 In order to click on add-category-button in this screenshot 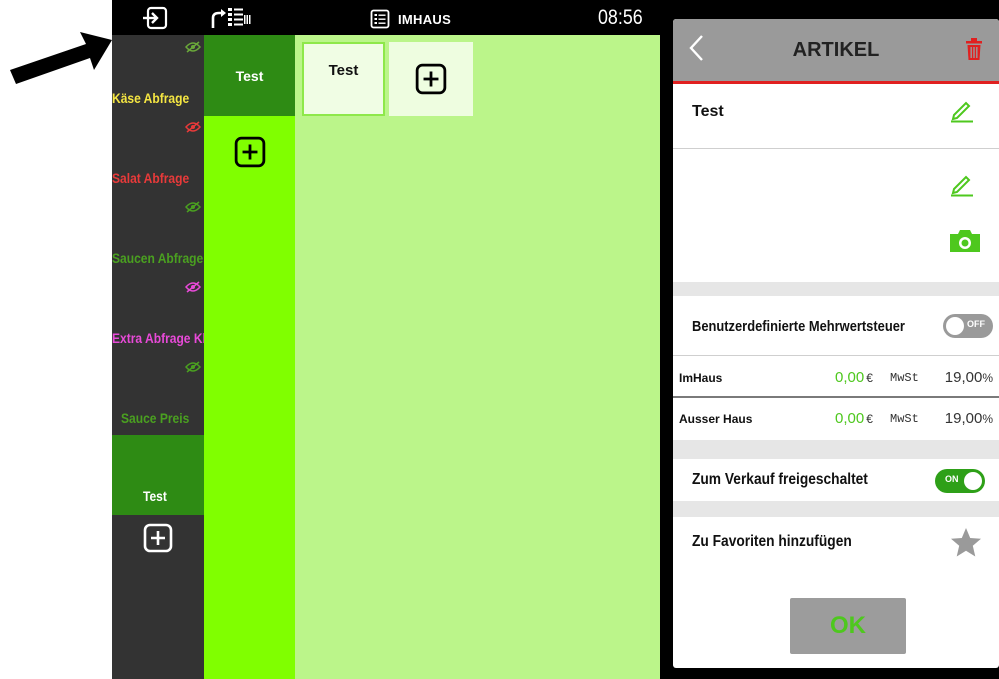, I will do `click(158, 534)`.